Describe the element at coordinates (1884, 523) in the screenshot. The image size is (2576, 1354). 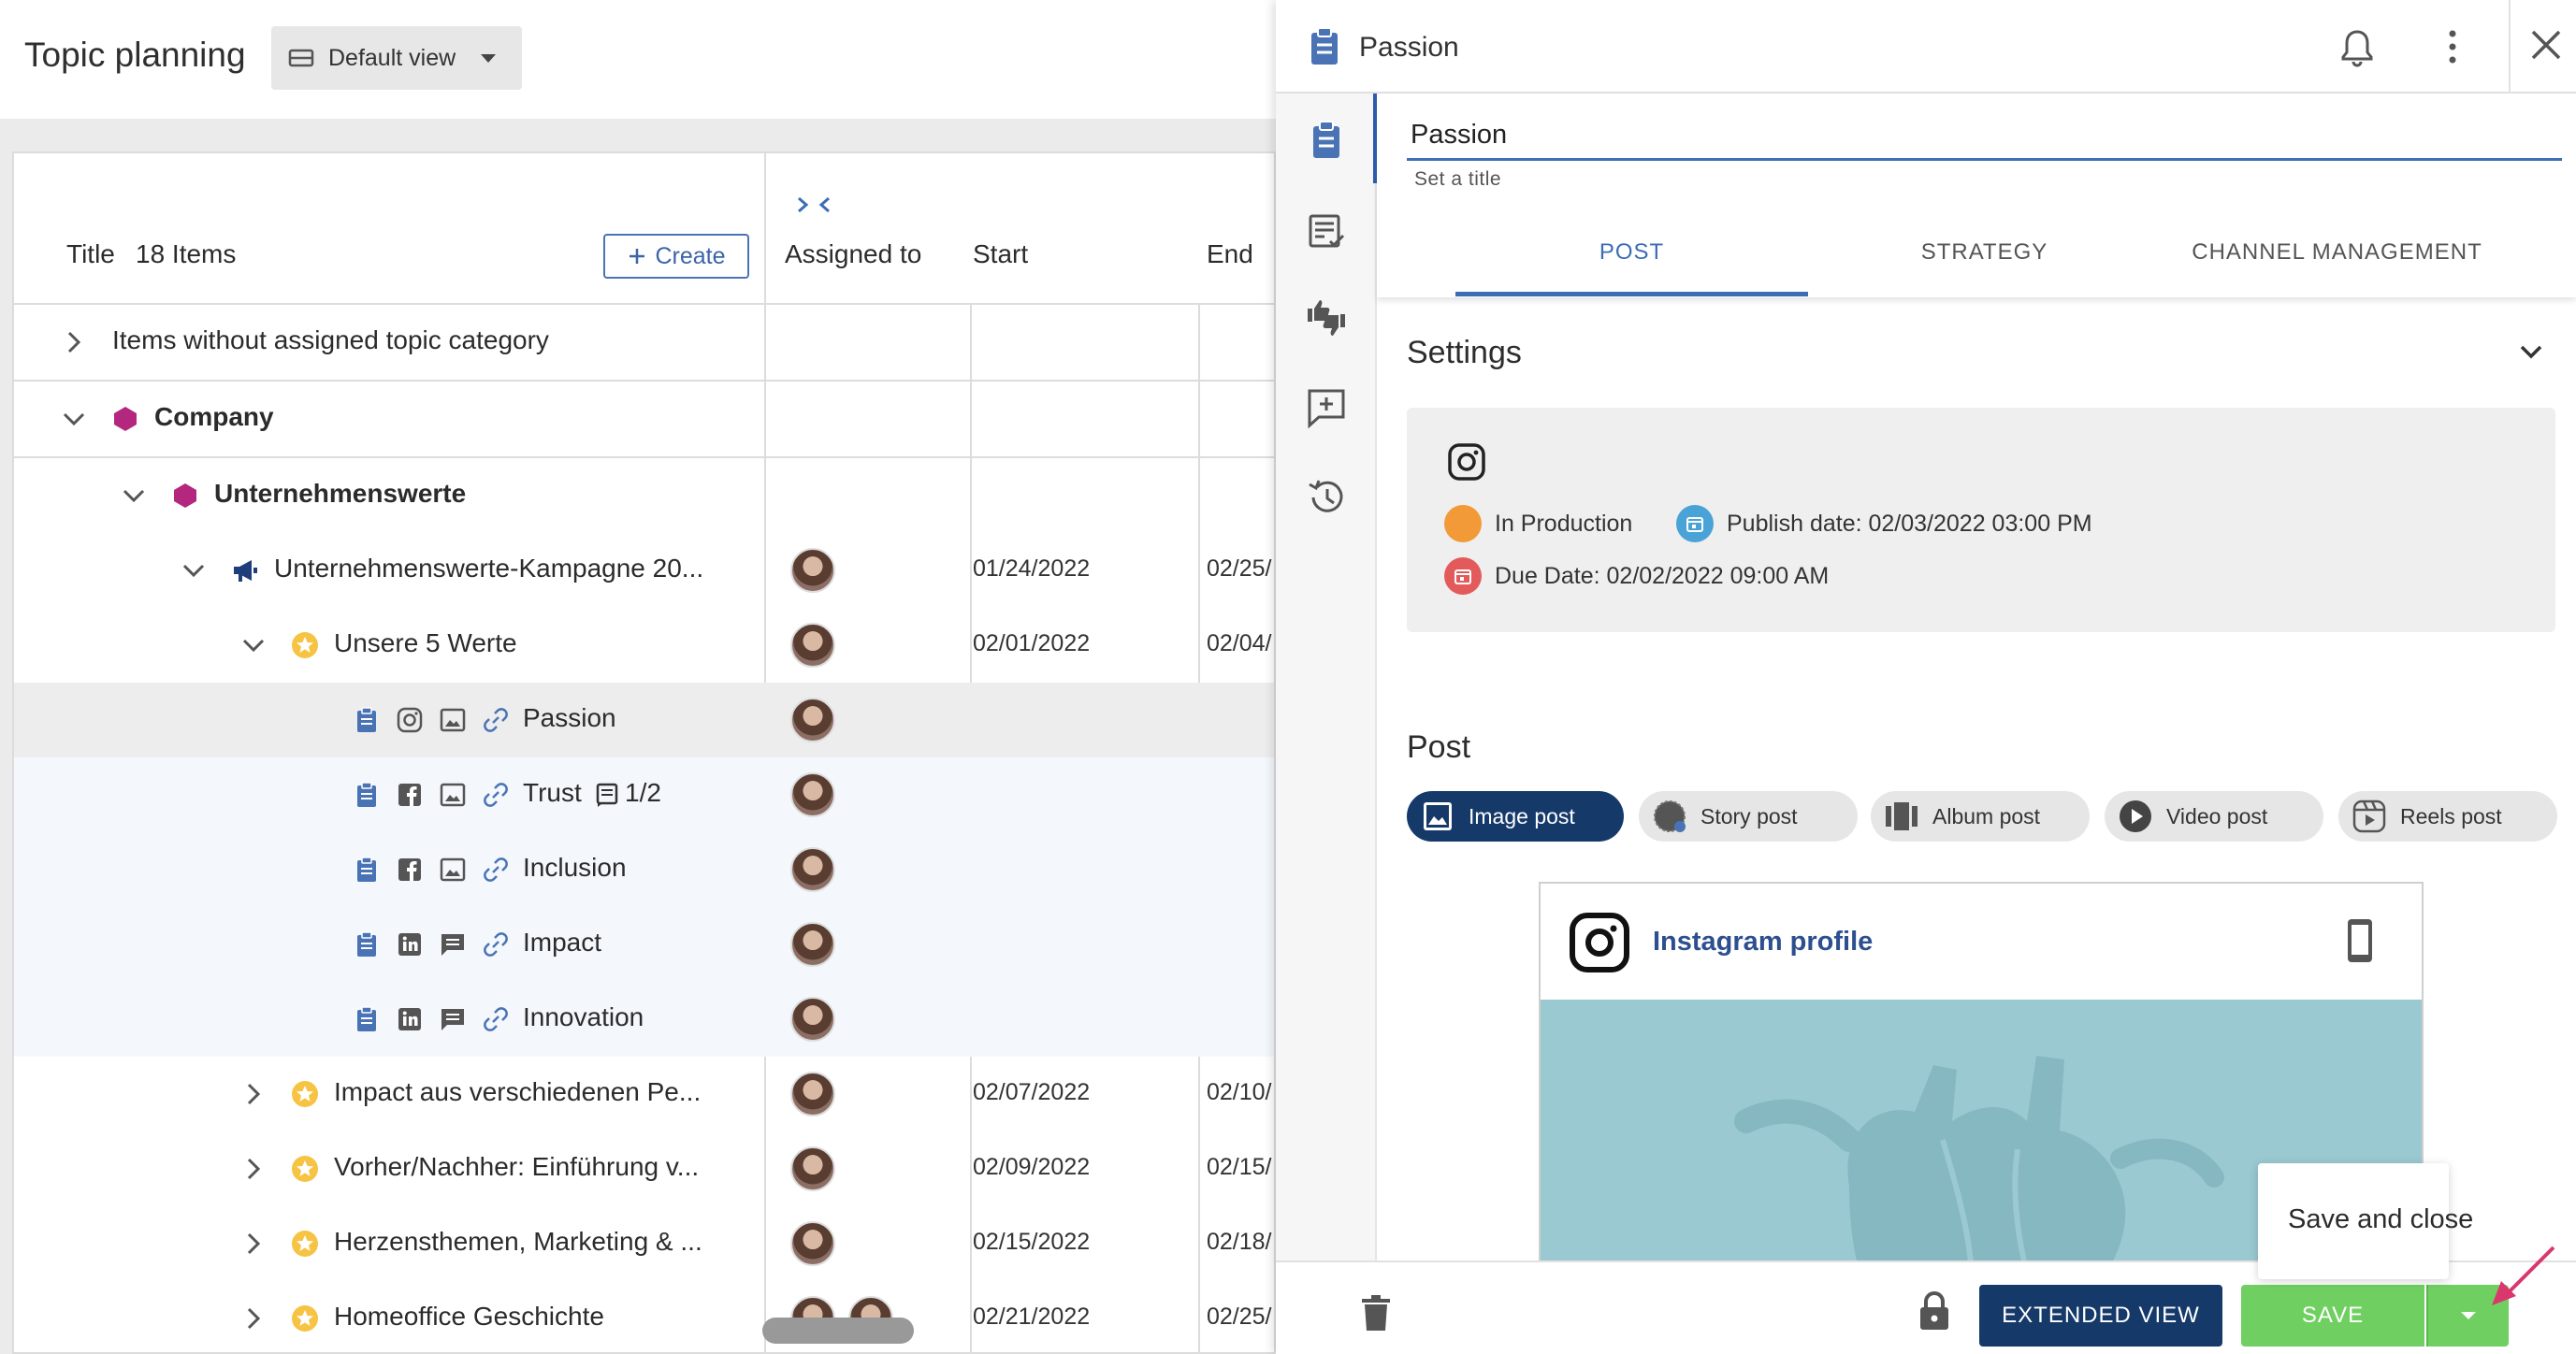
I see `publish-date-item: Publish date: 02/03/2022 03:00 PM` at that location.